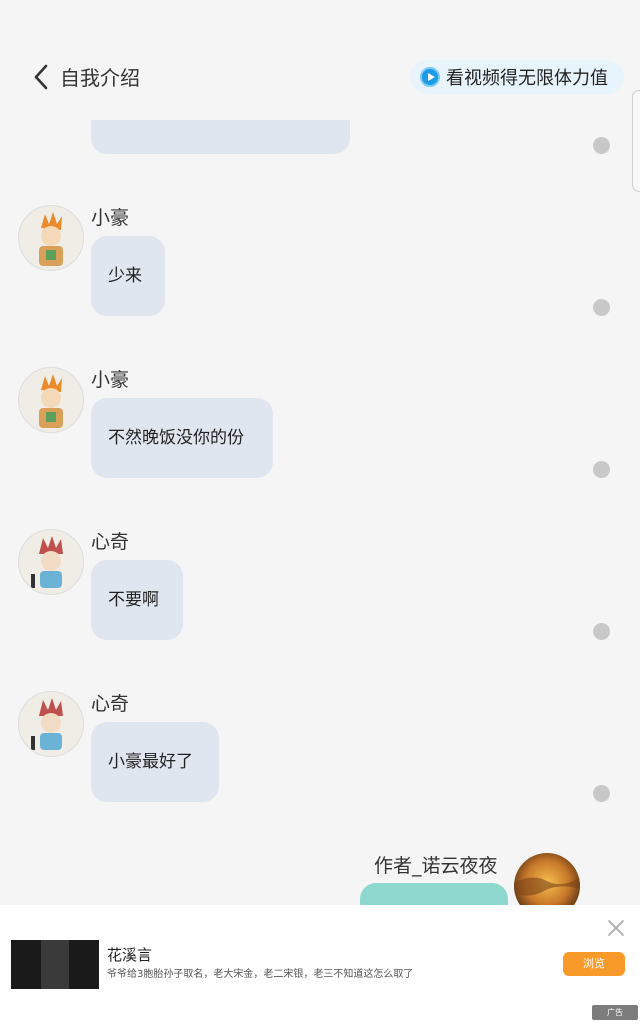  What do you see at coordinates (547, 879) in the screenshot?
I see `author-avatar` at bounding box center [547, 879].